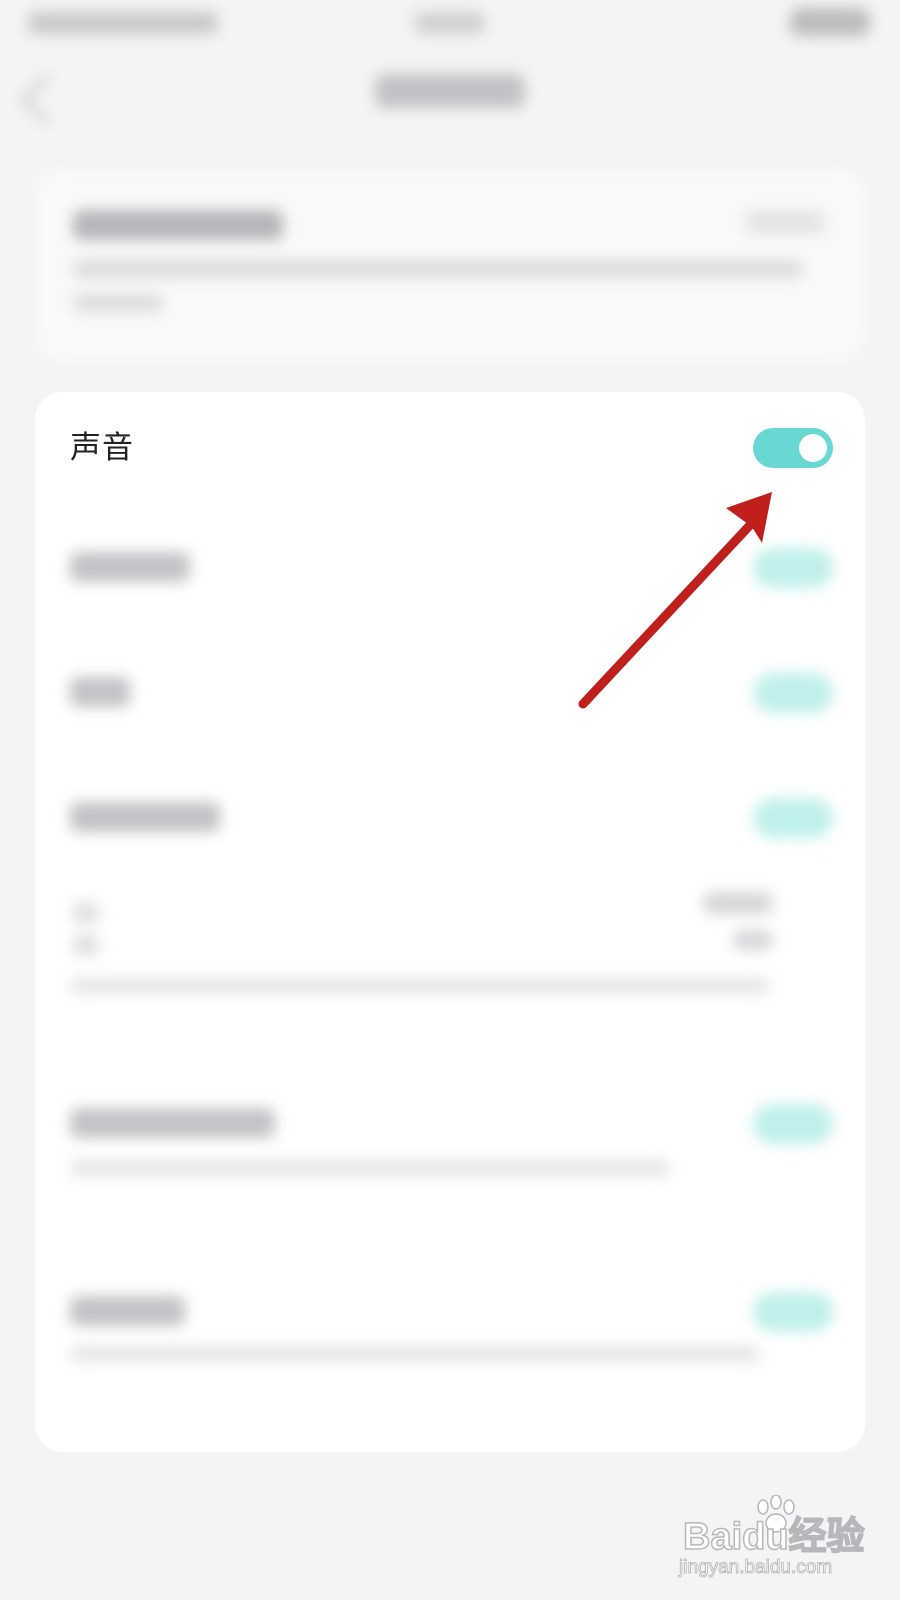 The height and width of the screenshot is (1600, 900). I want to click on sound-toggle, so click(793, 448).